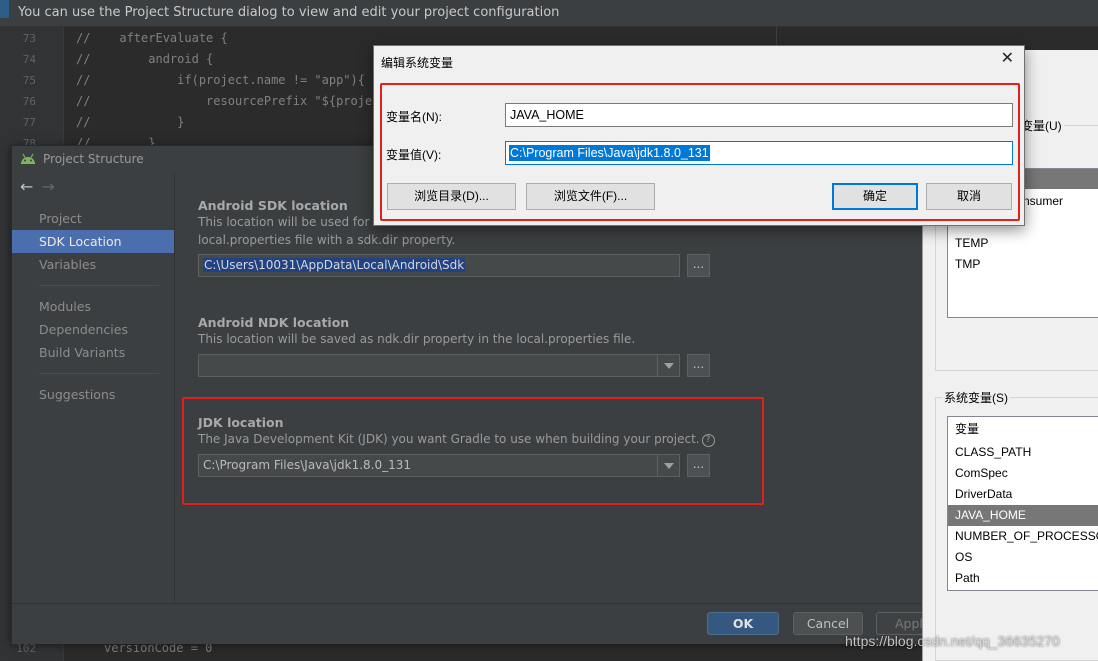 The height and width of the screenshot is (661, 1098). I want to click on android-icon, so click(28, 158).